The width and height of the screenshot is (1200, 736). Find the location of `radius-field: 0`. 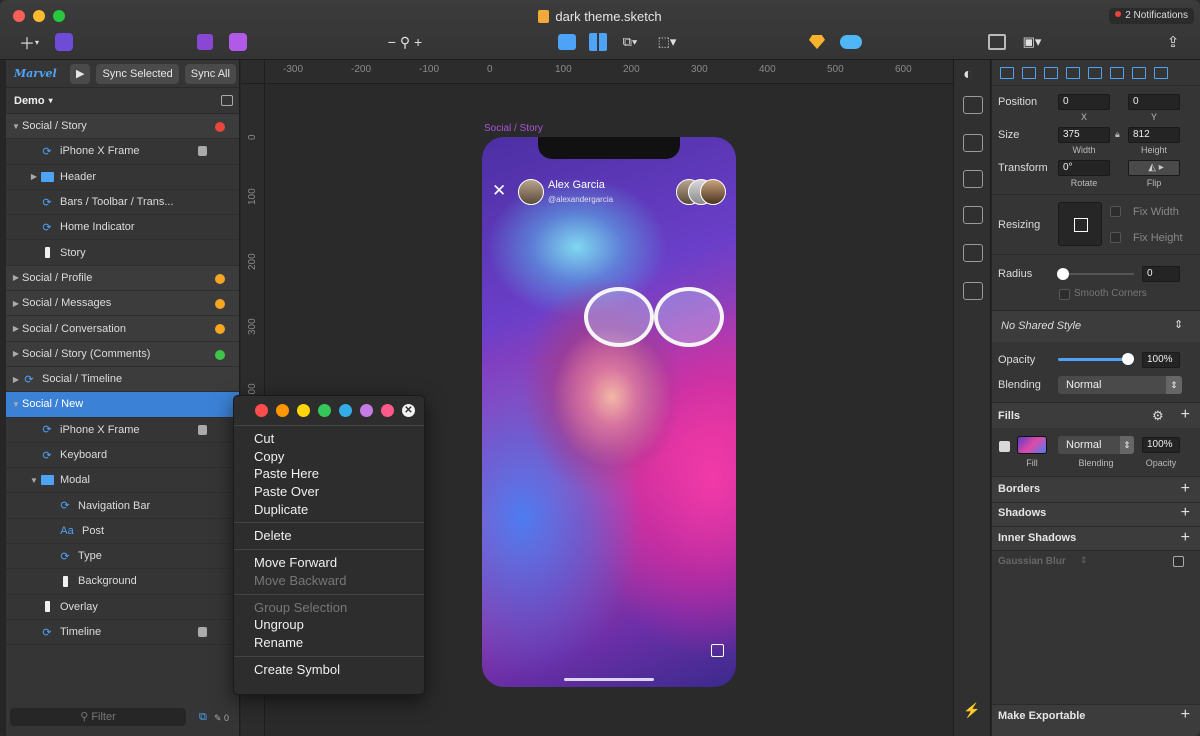

radius-field: 0 is located at coordinates (1161, 274).